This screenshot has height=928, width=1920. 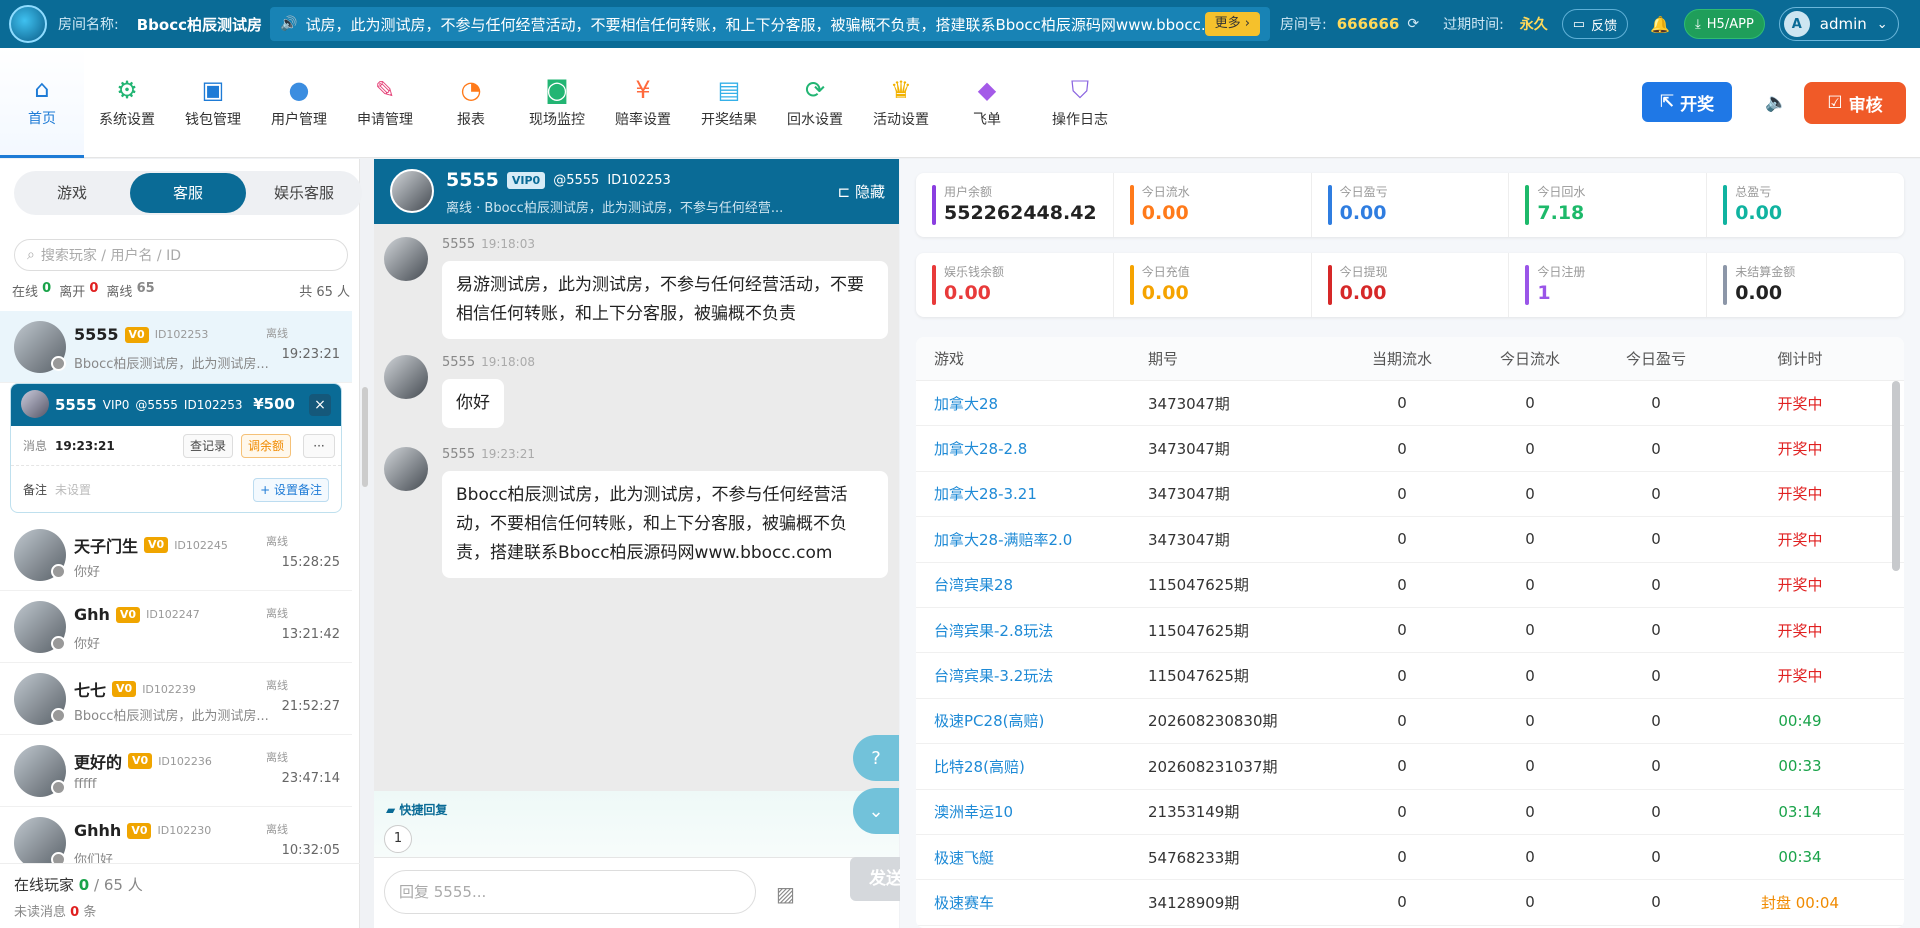 What do you see at coordinates (92, 614) in the screenshot?
I see `contact-name: Ghh` at bounding box center [92, 614].